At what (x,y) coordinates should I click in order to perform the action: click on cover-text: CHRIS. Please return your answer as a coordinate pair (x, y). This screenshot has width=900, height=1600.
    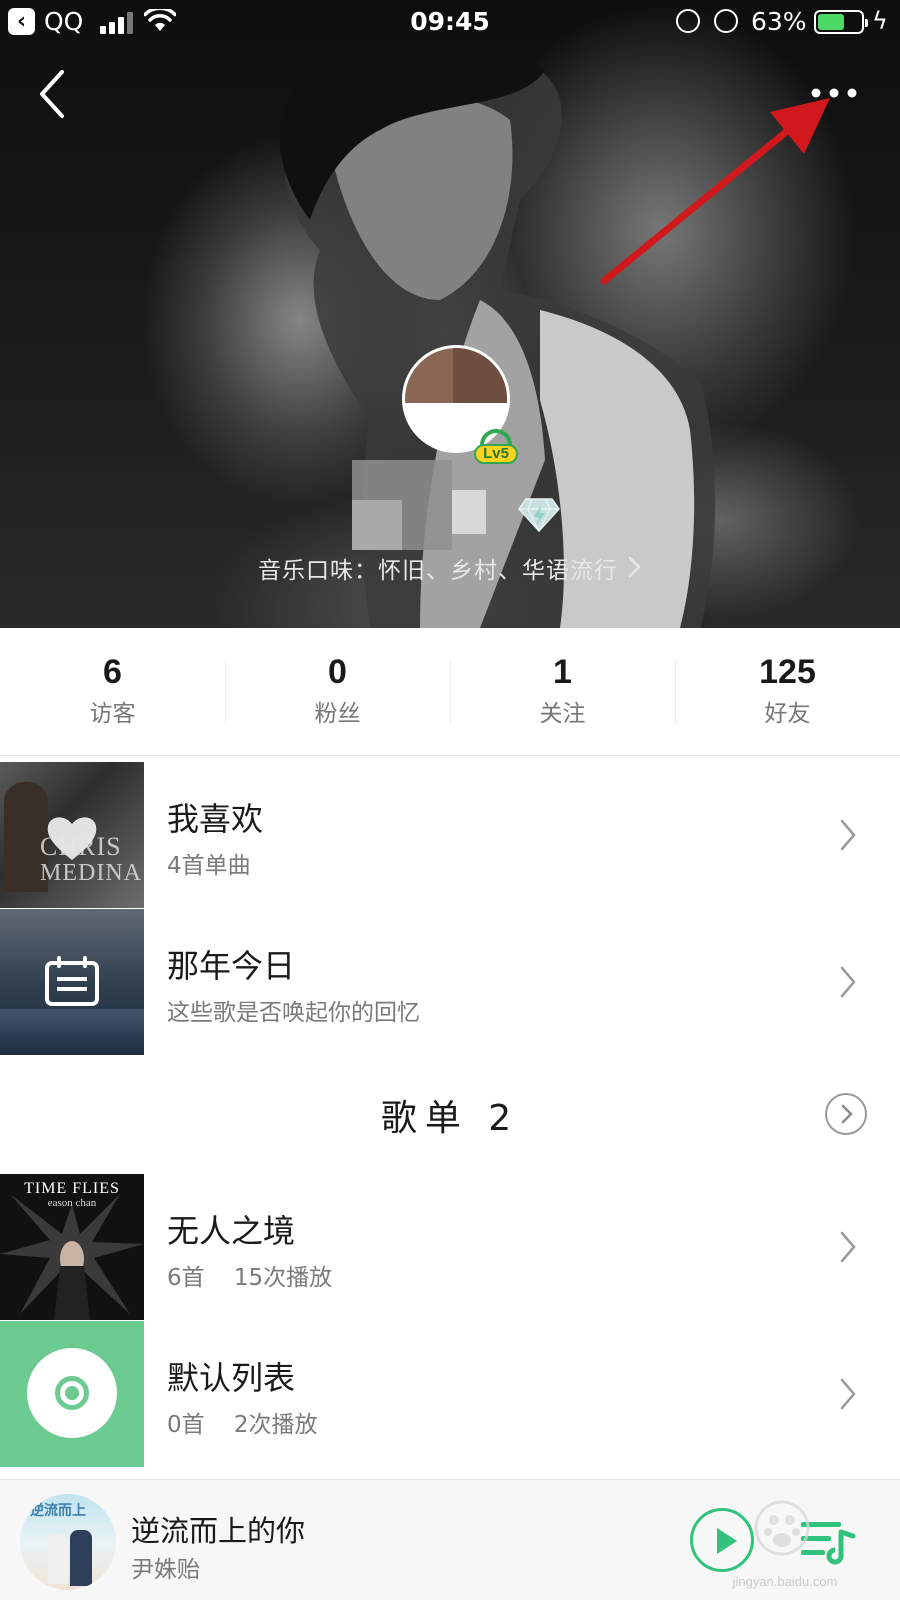
    Looking at the image, I should click on (81, 846).